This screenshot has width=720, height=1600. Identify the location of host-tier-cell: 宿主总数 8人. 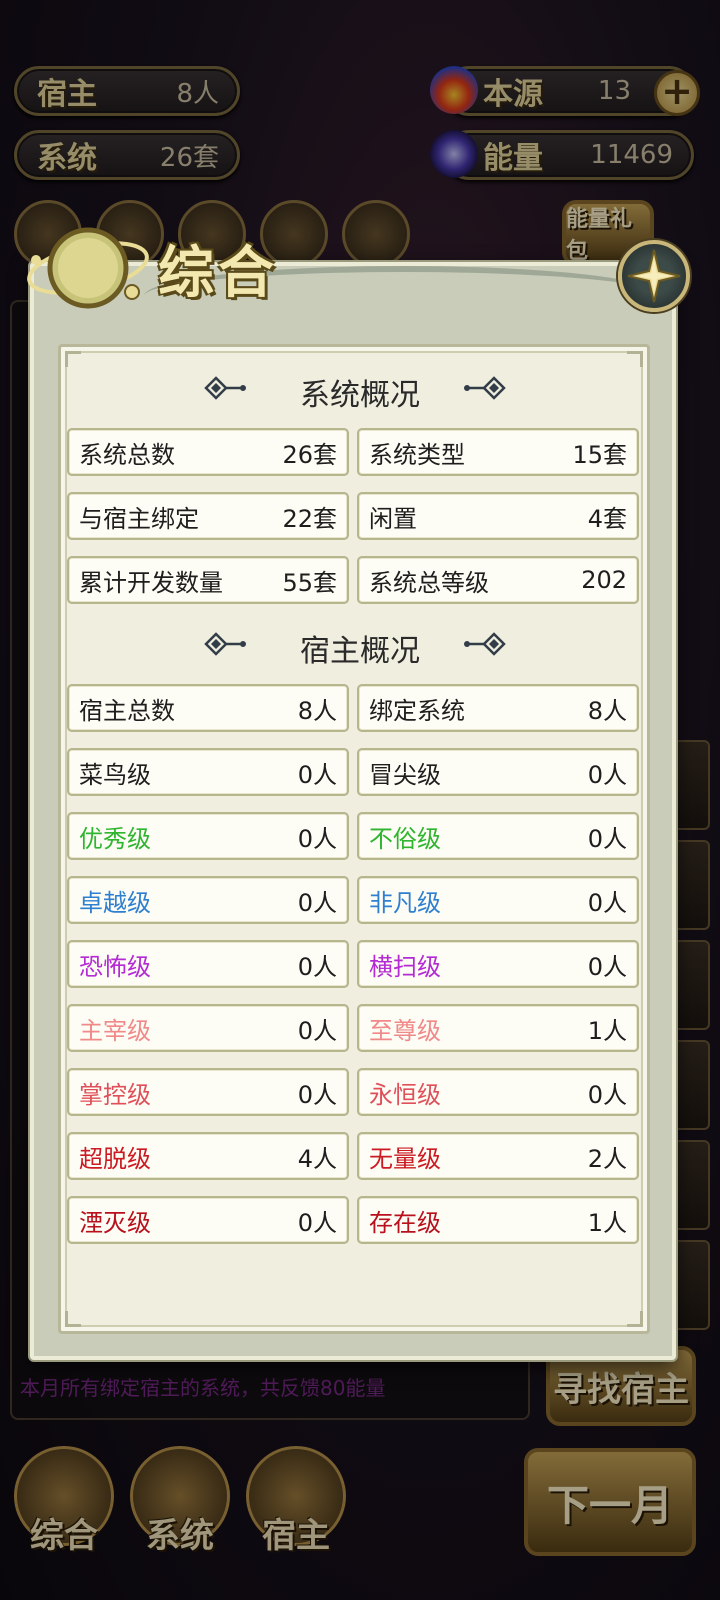
(208, 708).